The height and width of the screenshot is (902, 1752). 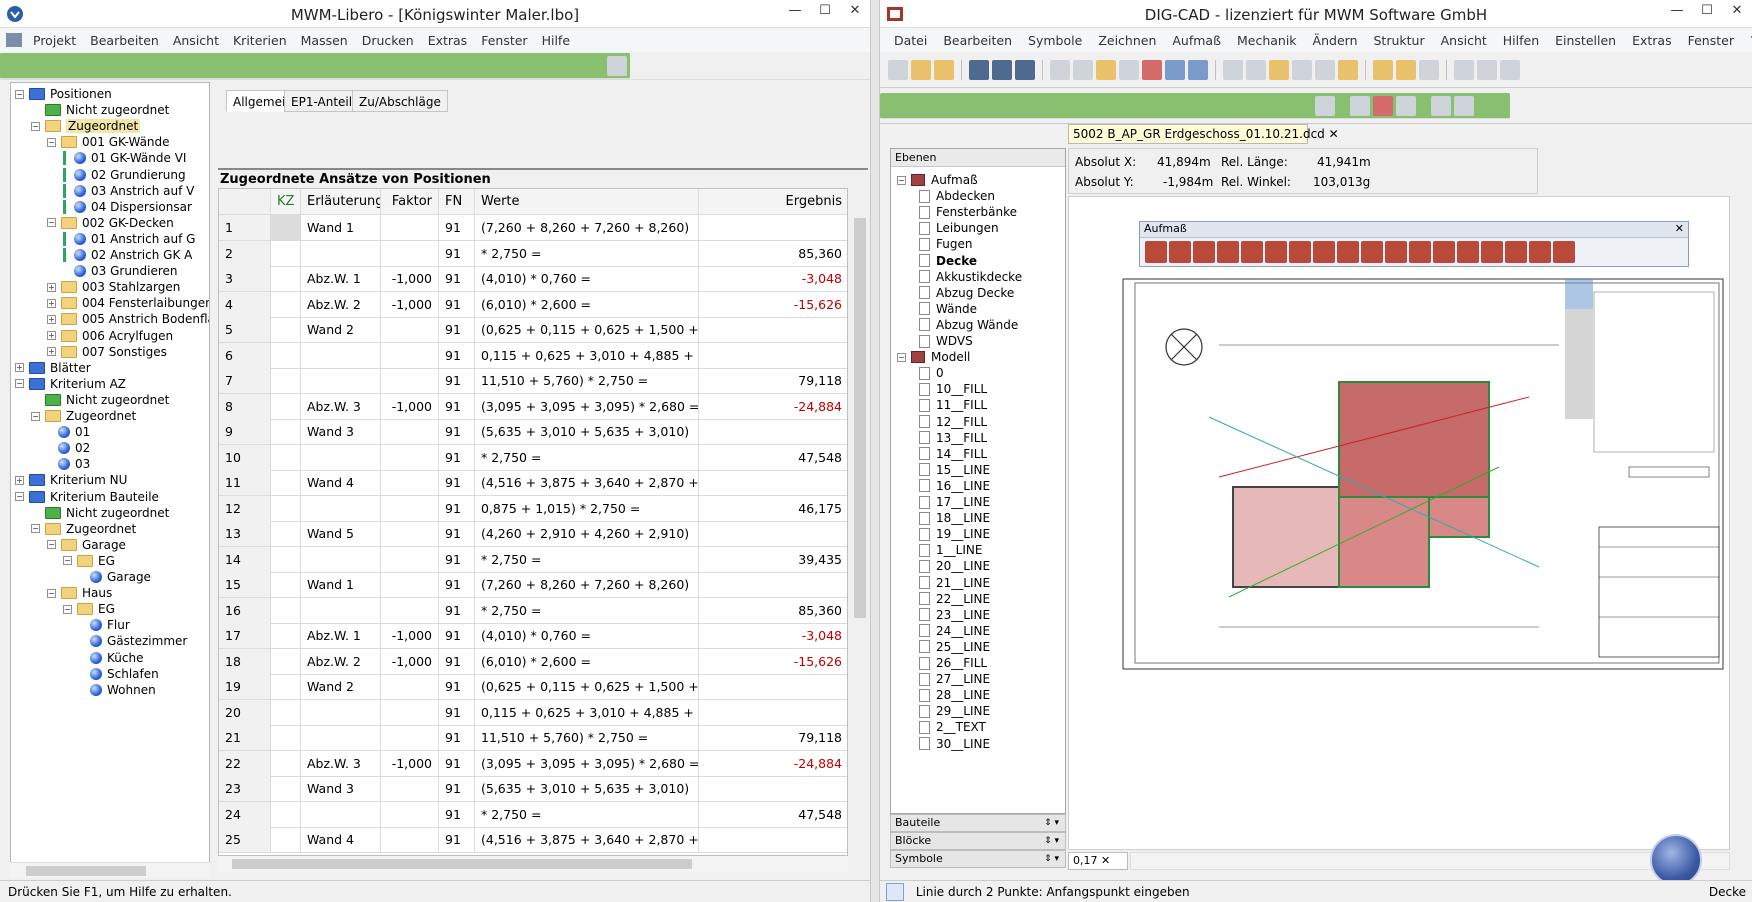 I want to click on panel-toggle-icon: ⇕ ▾, so click(x=1051, y=841).